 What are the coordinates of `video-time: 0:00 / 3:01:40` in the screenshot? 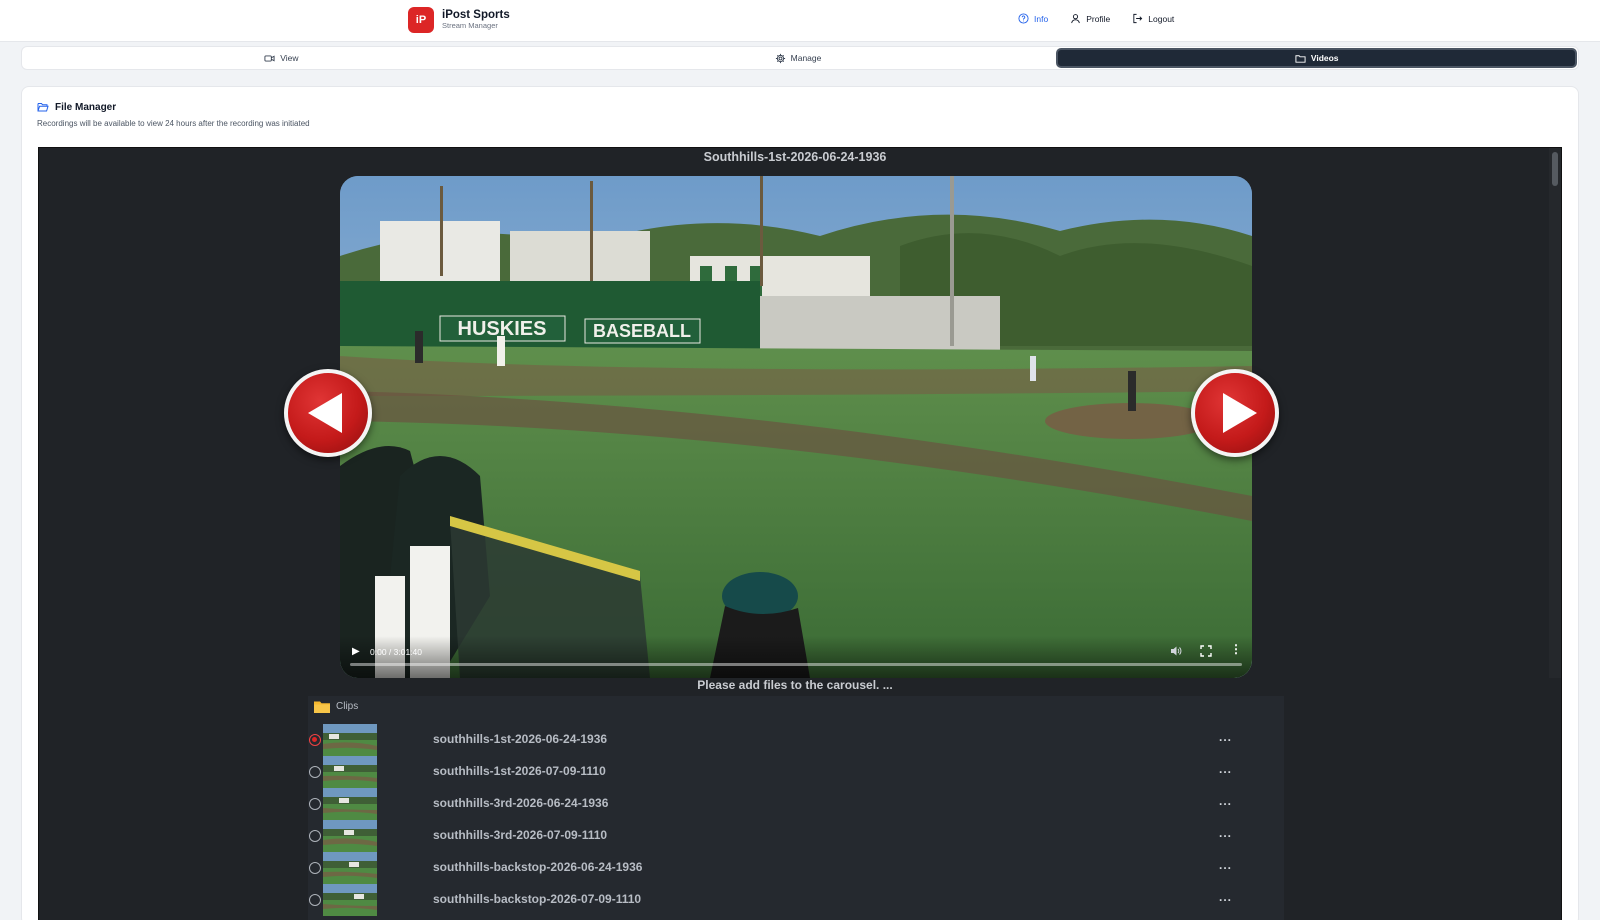 It's located at (396, 652).